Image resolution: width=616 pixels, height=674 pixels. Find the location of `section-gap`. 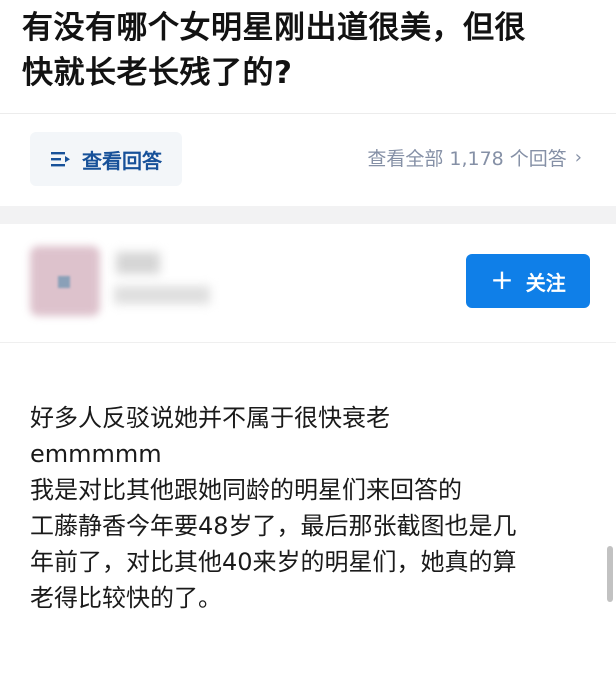

section-gap is located at coordinates (308, 215).